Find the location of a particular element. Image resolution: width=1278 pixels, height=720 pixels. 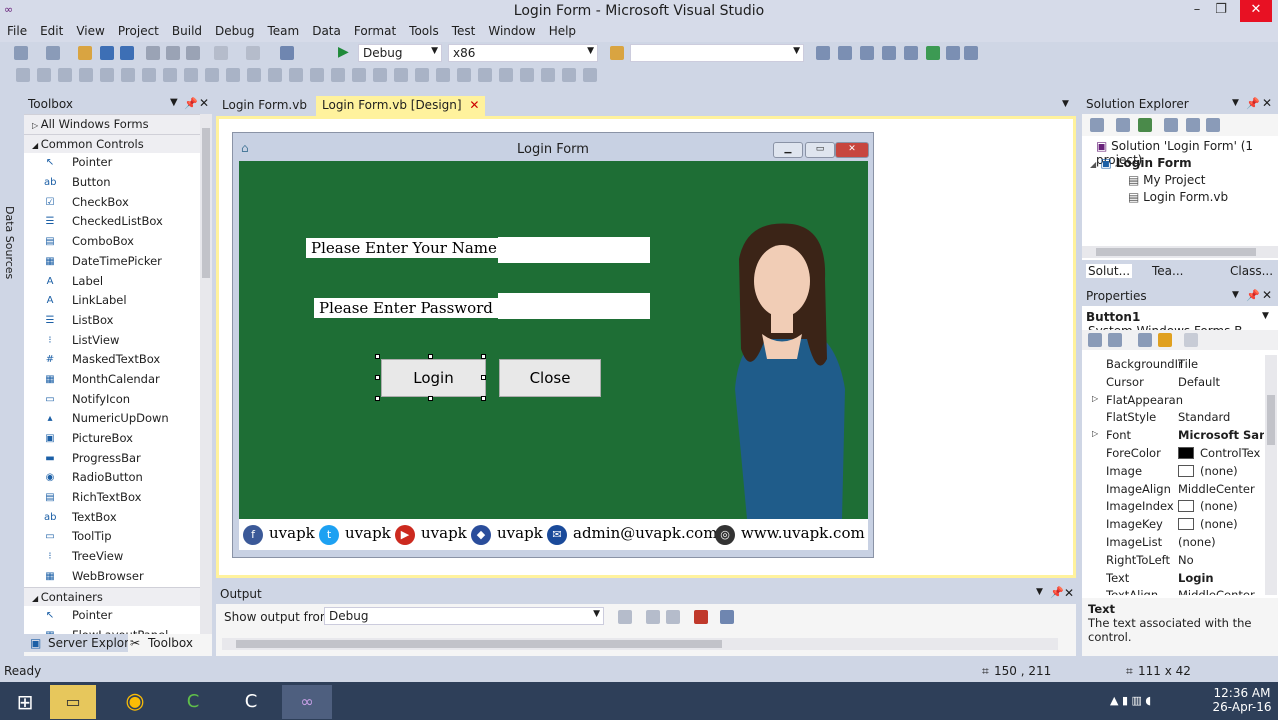

toolbox-item: ⁝ TreeView is located at coordinates (118, 557).